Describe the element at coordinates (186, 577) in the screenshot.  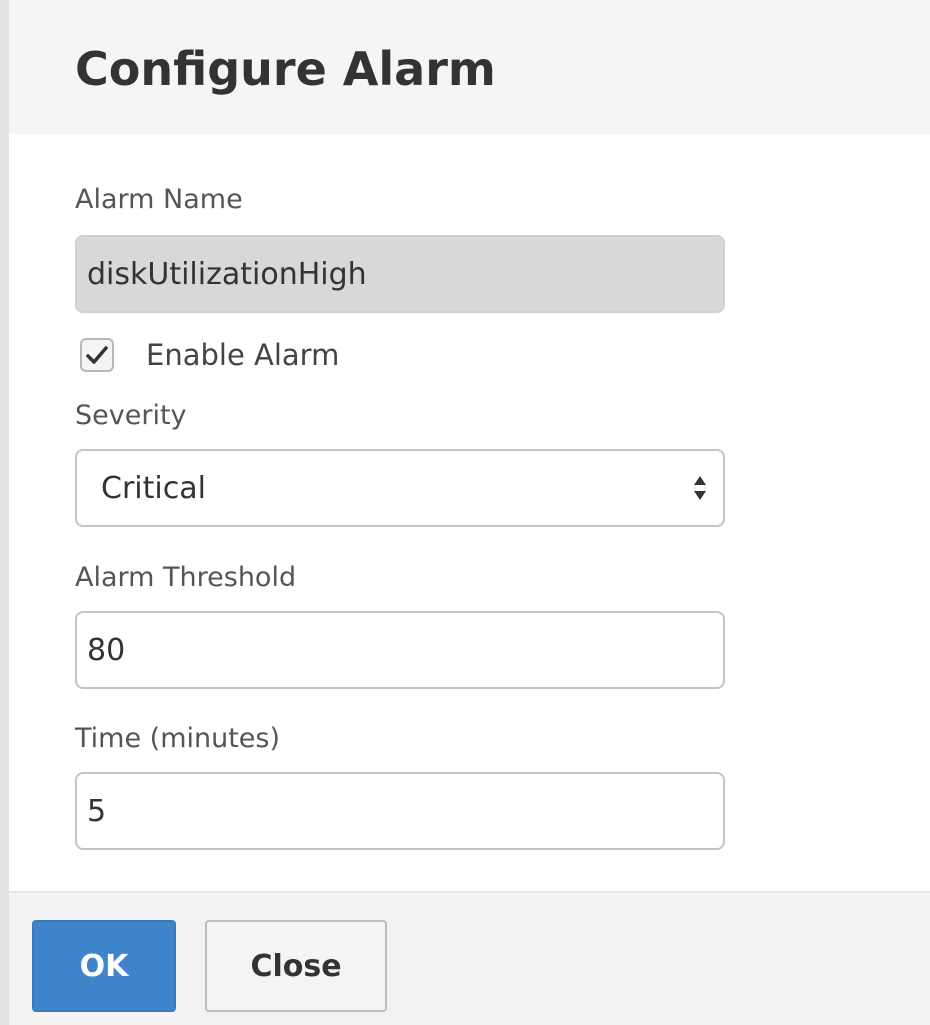
I see `alarm-threshold-label: Alarm Threshold` at that location.